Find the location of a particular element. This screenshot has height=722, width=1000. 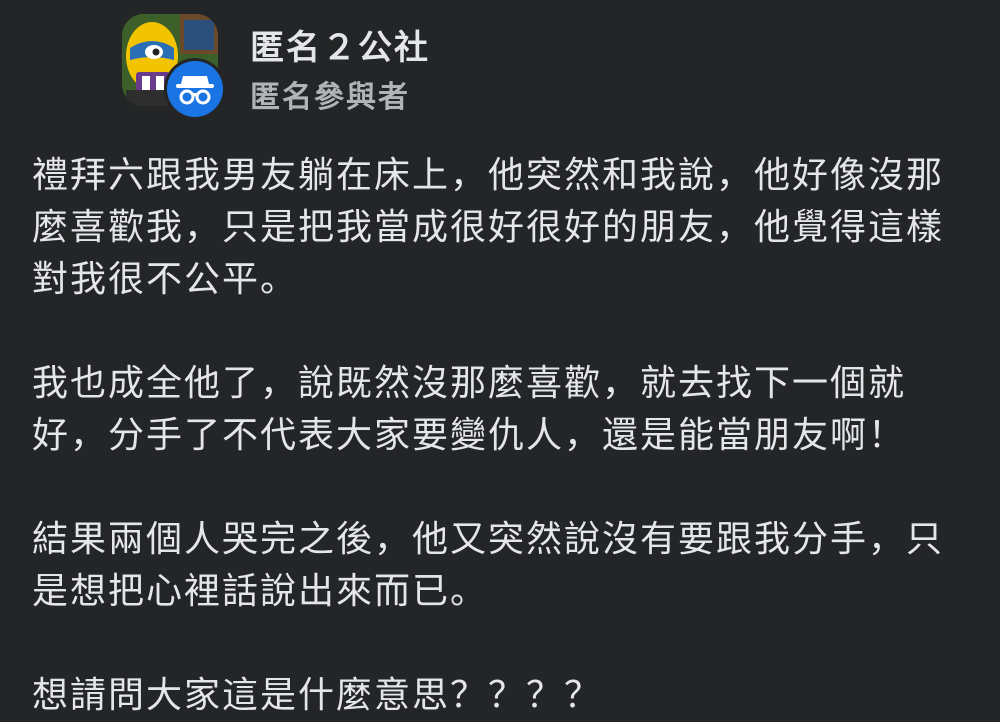

post-text-line: 禮拜六跟我男友躺在床上，他突然和我說，他好像沒那 is located at coordinates (488, 175).